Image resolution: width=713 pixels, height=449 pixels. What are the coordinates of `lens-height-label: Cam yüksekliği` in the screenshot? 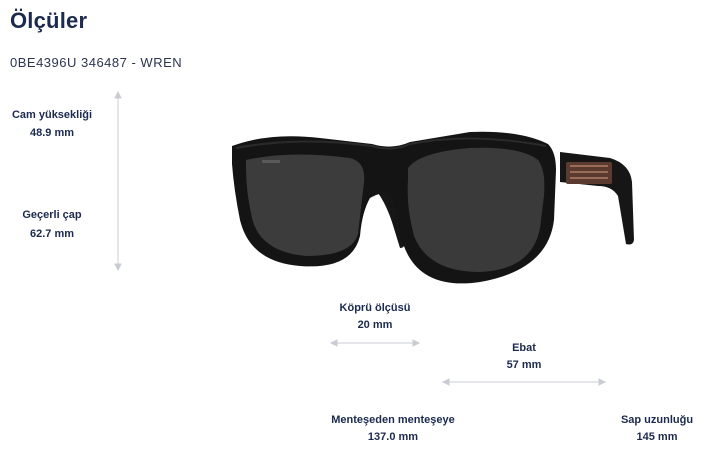 It's located at (52, 115).